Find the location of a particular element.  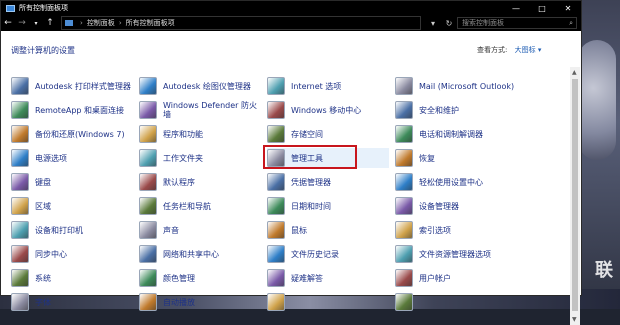

misc2-icon is located at coordinates (404, 302).